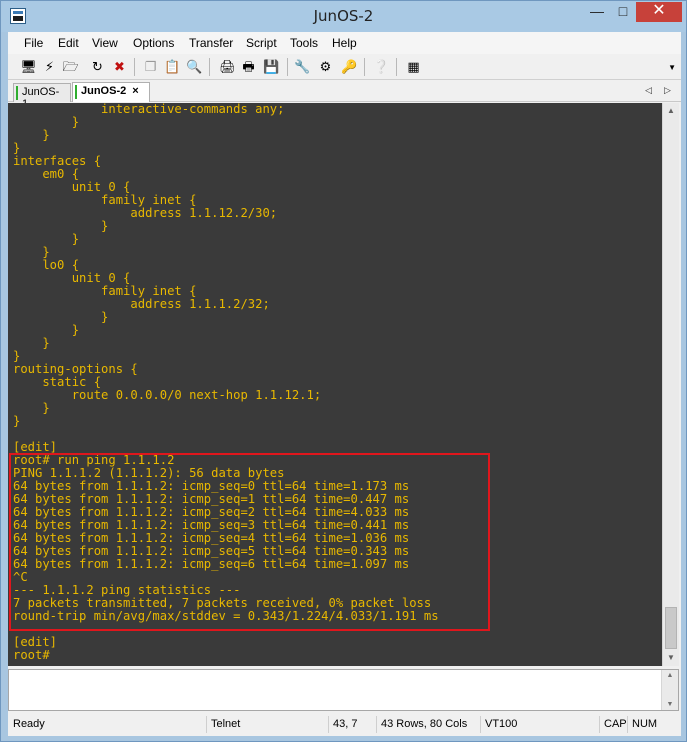 The width and height of the screenshot is (687, 742). Describe the element at coordinates (343, 690) in the screenshot. I see `command-window-input: ▲ ▼` at that location.